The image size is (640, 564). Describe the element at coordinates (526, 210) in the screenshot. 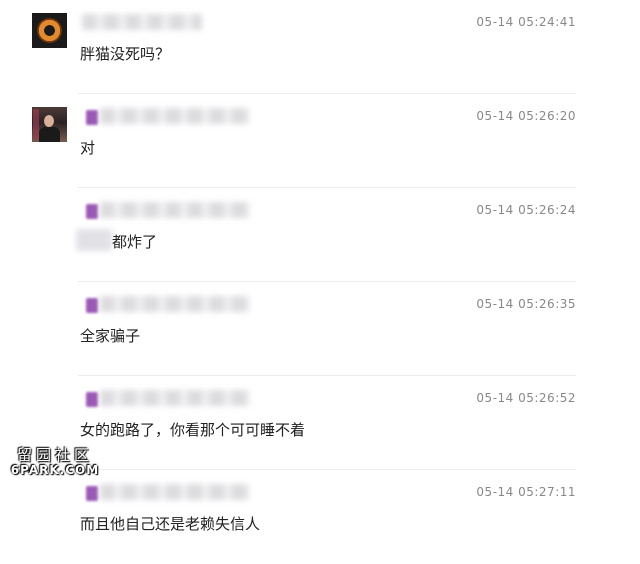

I see `comment-timestamp: 05-14 05:26:24` at that location.